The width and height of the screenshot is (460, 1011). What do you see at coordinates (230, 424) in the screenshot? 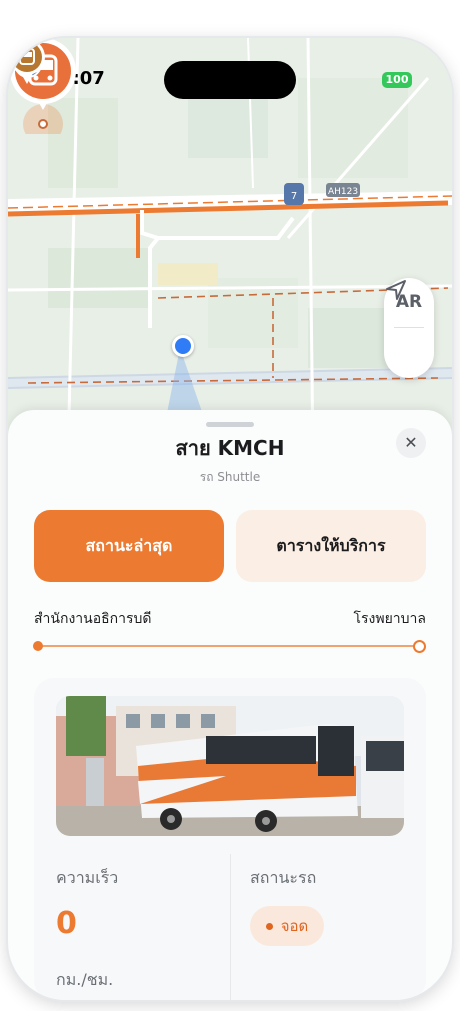
I see `sheet-drag-handle` at bounding box center [230, 424].